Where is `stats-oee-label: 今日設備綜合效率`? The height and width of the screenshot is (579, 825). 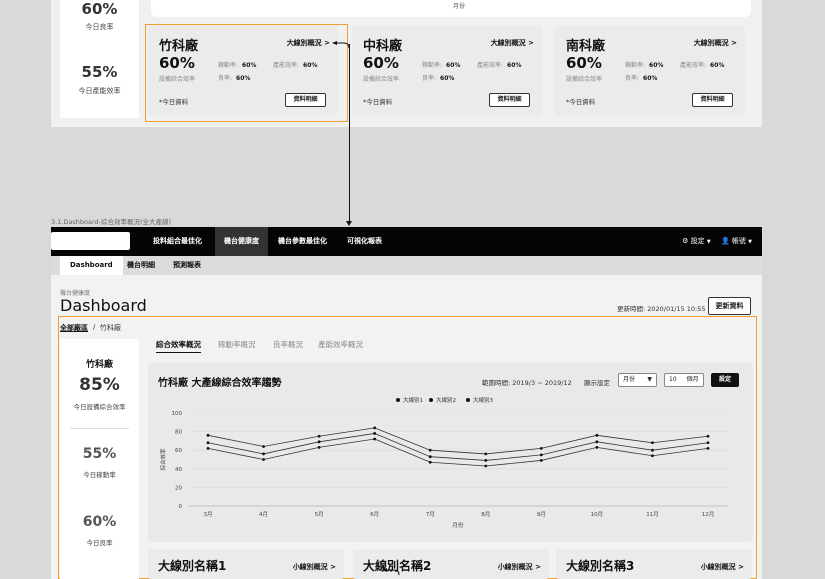 stats-oee-label: 今日設備綜合效率 is located at coordinates (99, 407).